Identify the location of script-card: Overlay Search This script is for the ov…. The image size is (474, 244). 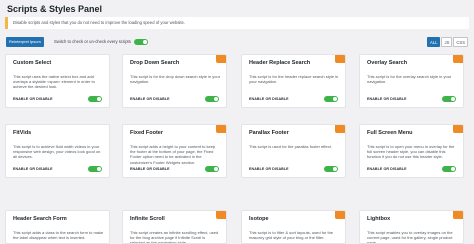
(411, 81).